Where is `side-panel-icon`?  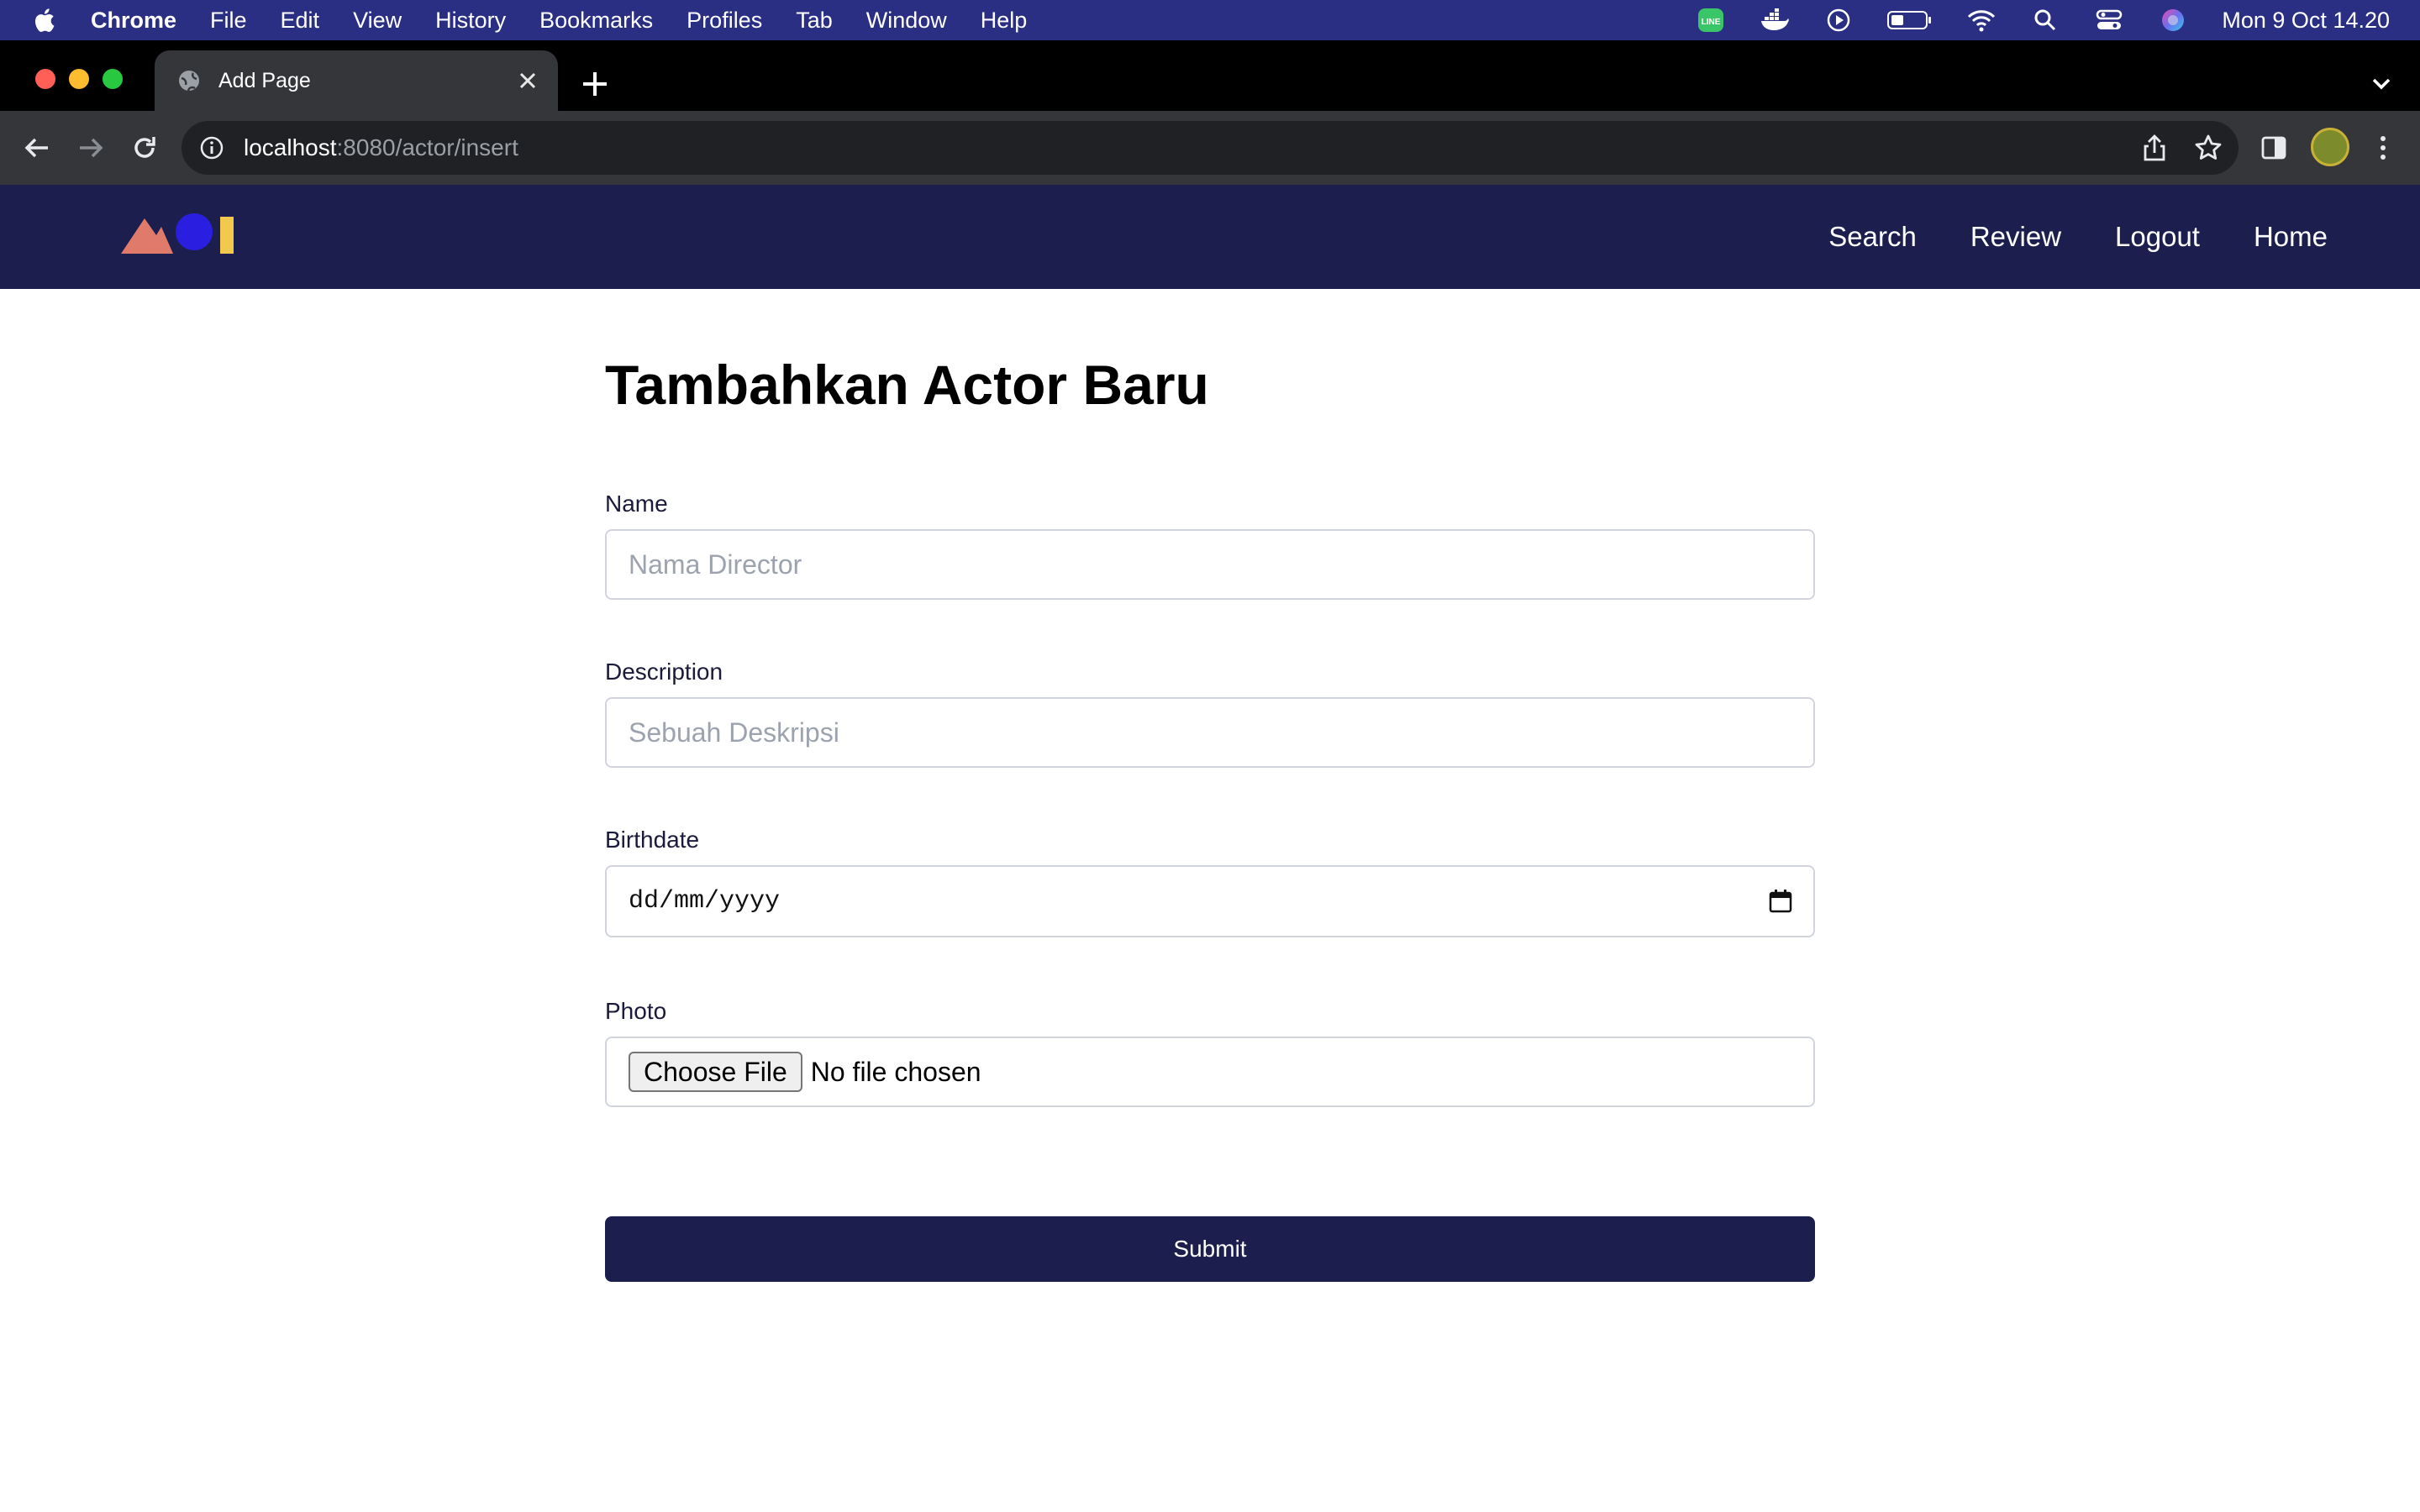
side-panel-icon is located at coordinates (2274, 148).